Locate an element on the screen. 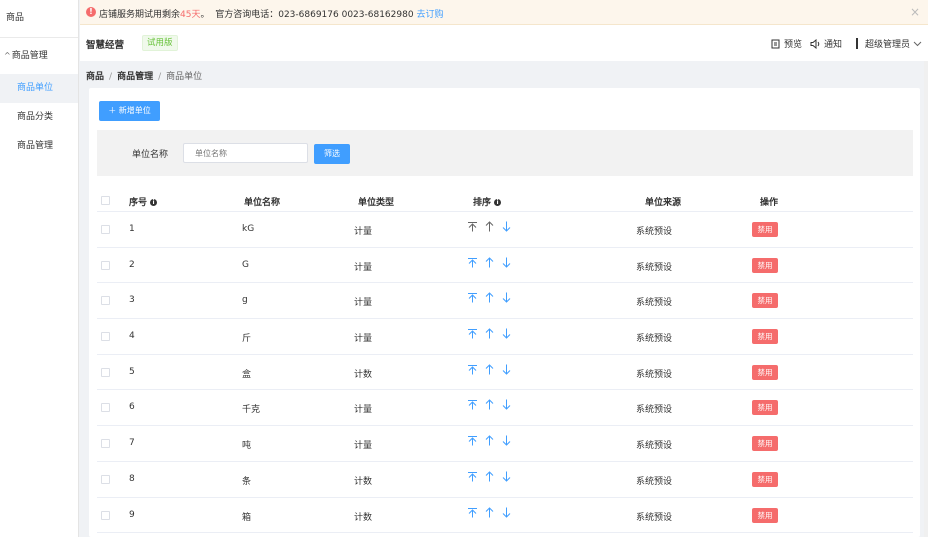  user-menu: 超级管理员 is located at coordinates (893, 43).